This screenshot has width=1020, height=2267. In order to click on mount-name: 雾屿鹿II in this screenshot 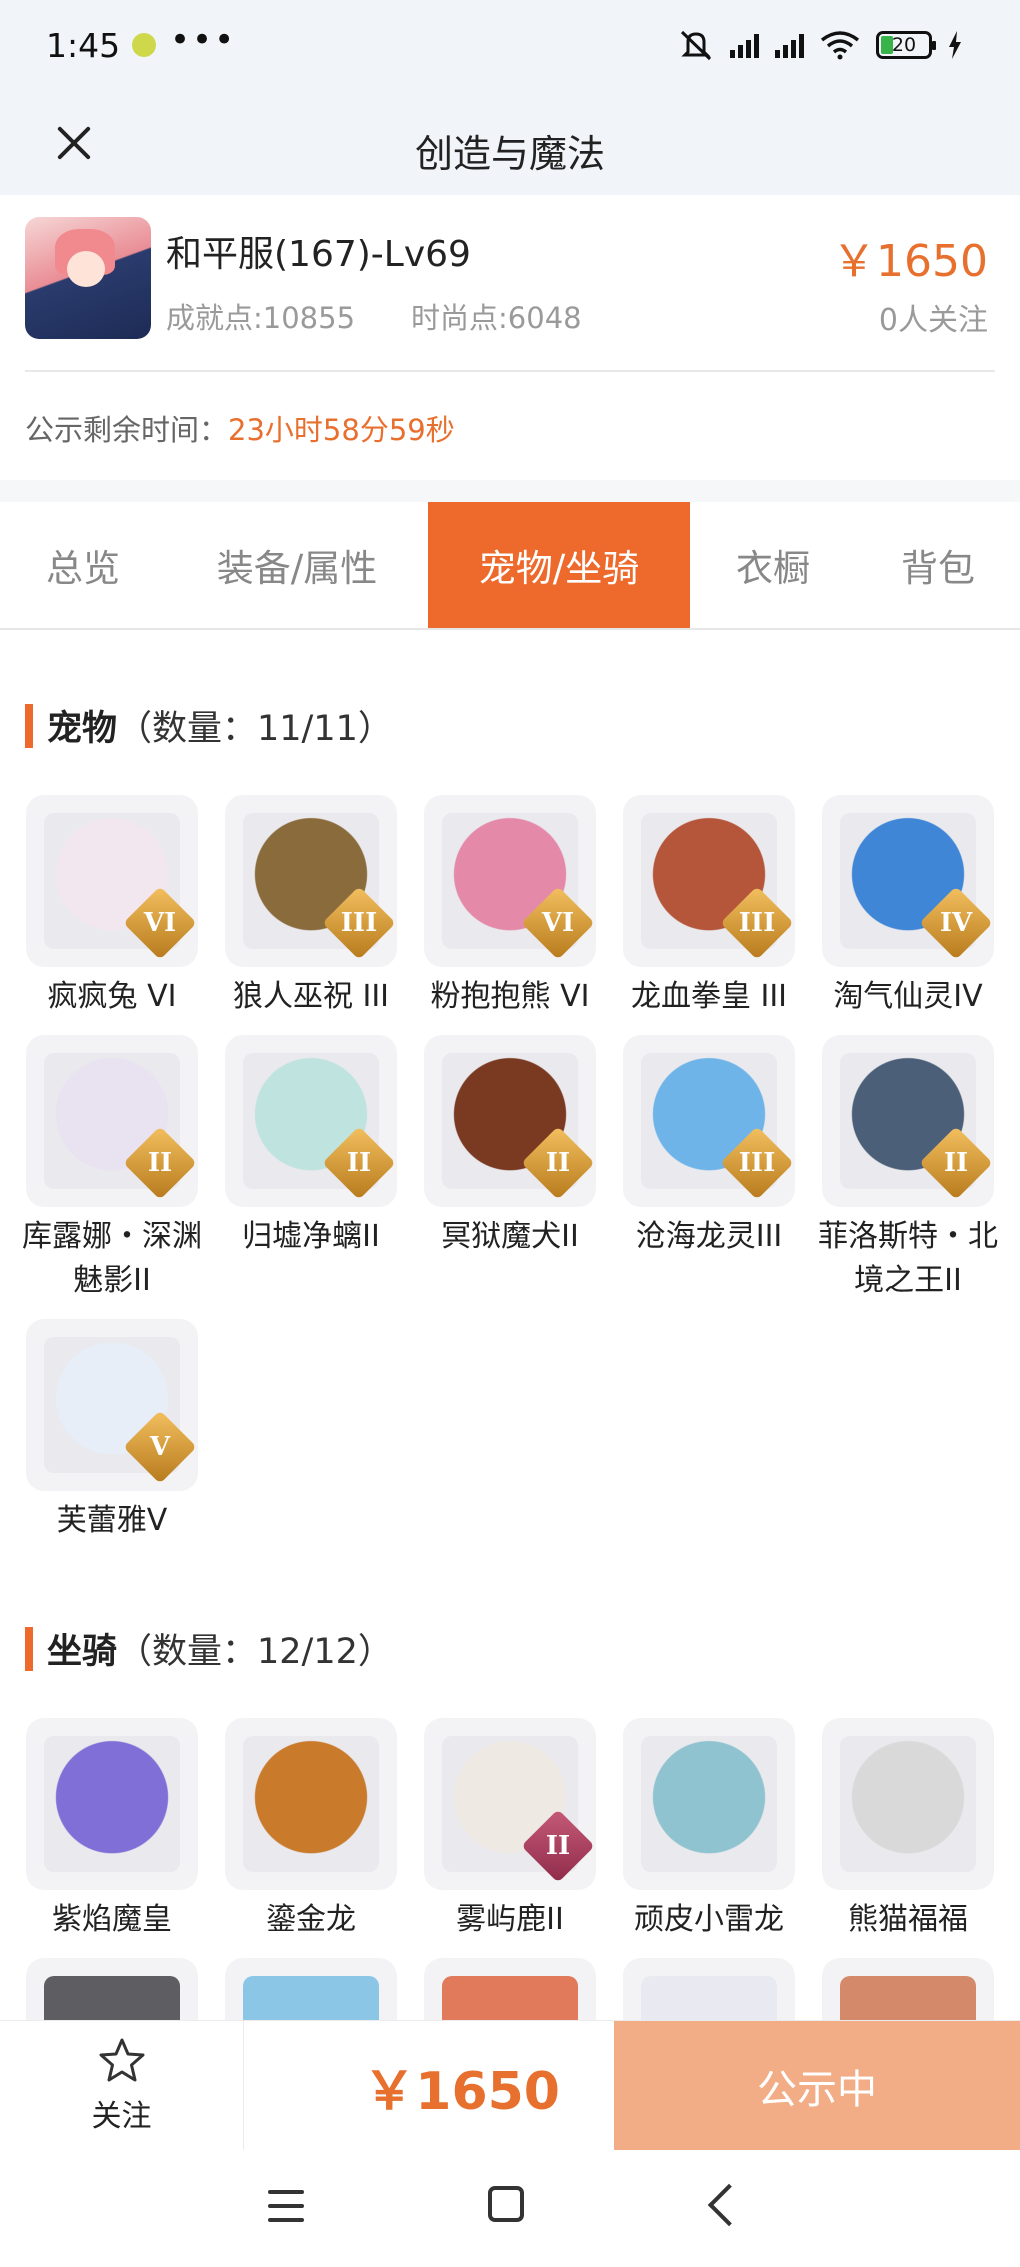, I will do `click(510, 1919)`.